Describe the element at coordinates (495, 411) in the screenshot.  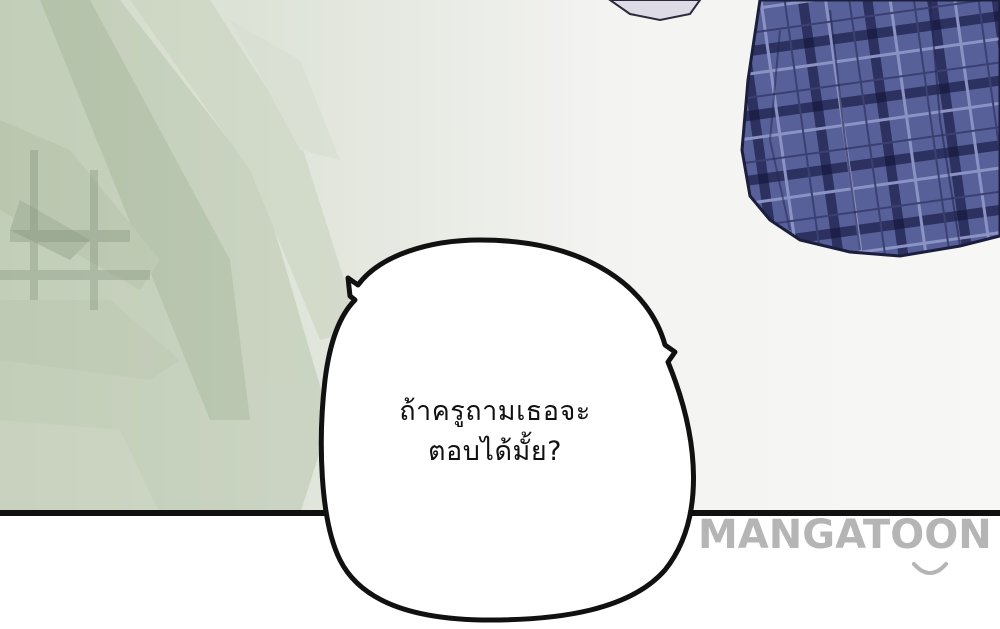
I see `speech-line-1: ถ้าครูถามเธอจะ` at that location.